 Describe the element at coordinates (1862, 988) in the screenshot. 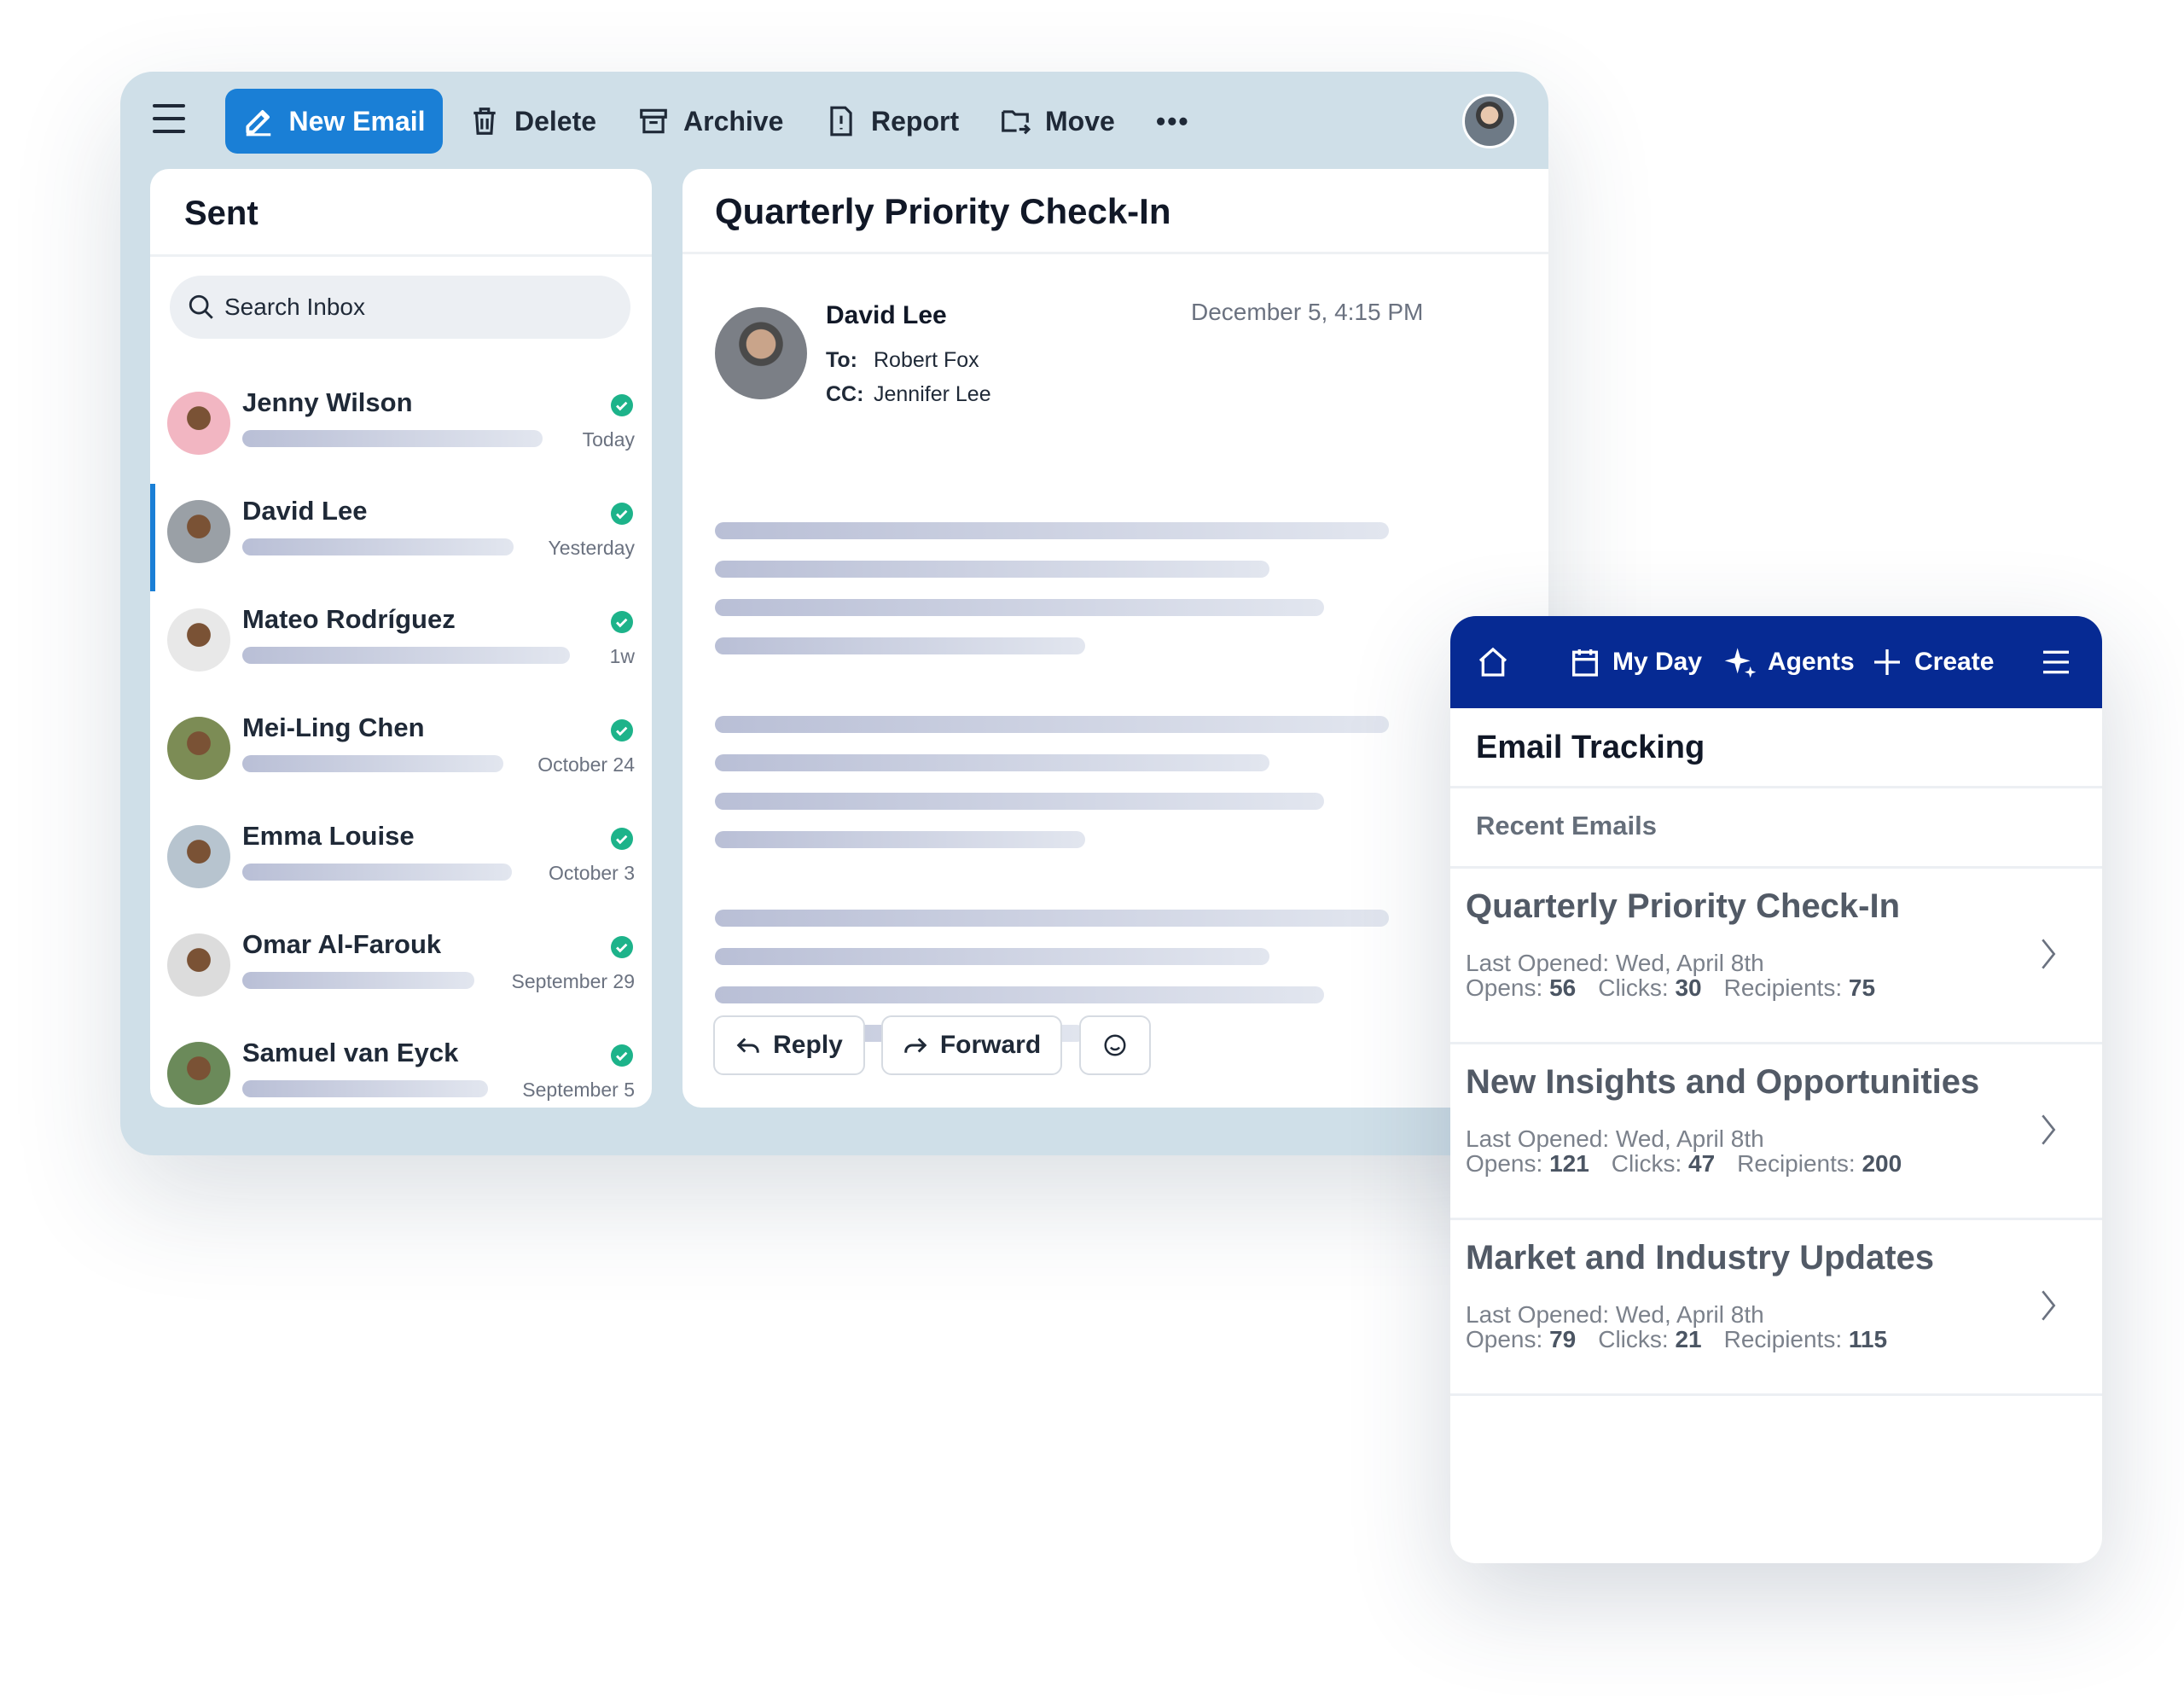

I see `recipients-value: 75` at that location.